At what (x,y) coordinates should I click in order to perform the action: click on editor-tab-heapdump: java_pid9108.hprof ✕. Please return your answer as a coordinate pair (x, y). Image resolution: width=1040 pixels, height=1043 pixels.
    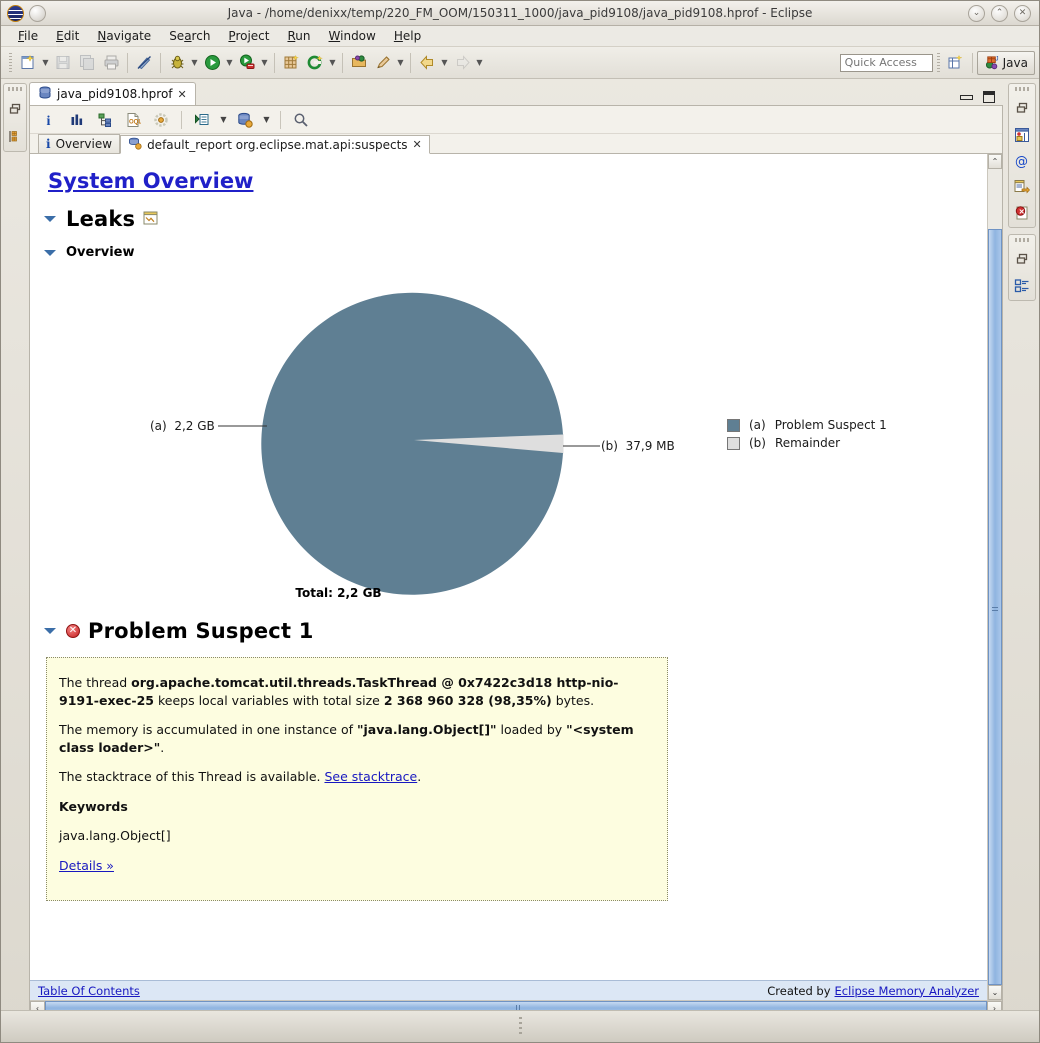
    Looking at the image, I should click on (112, 93).